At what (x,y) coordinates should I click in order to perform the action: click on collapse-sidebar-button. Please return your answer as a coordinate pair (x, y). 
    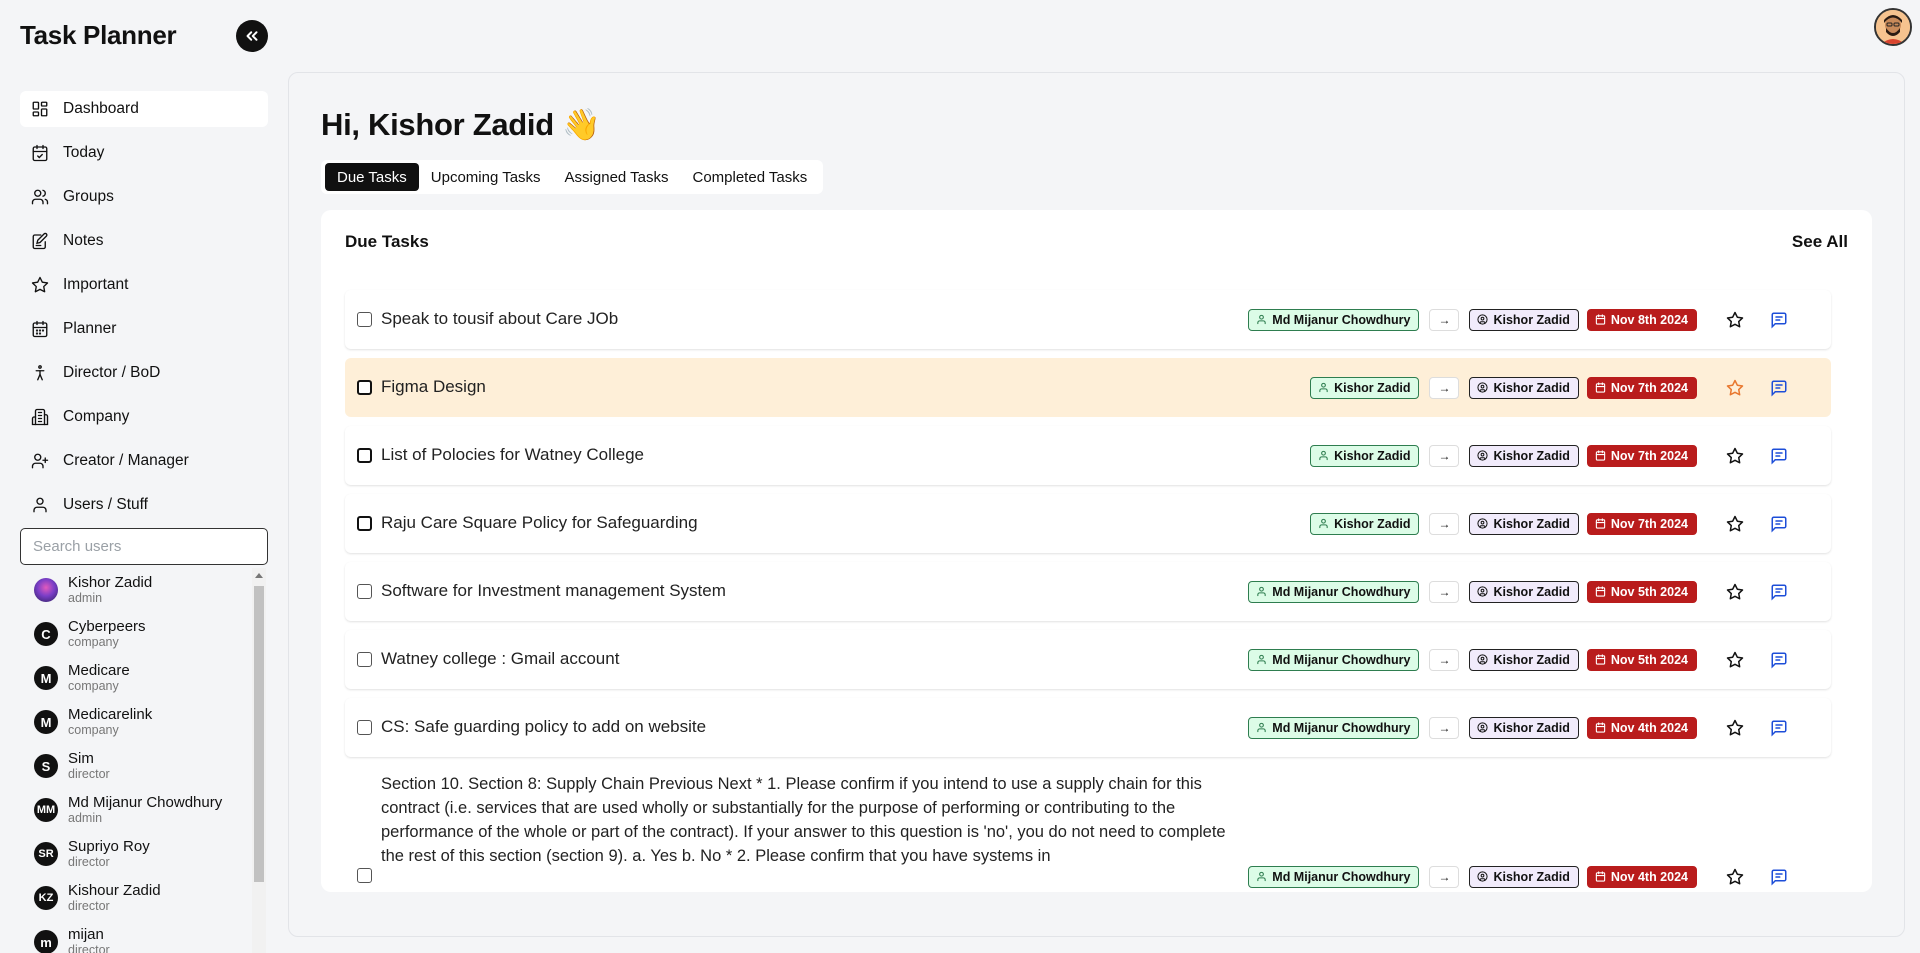
    Looking at the image, I should click on (252, 36).